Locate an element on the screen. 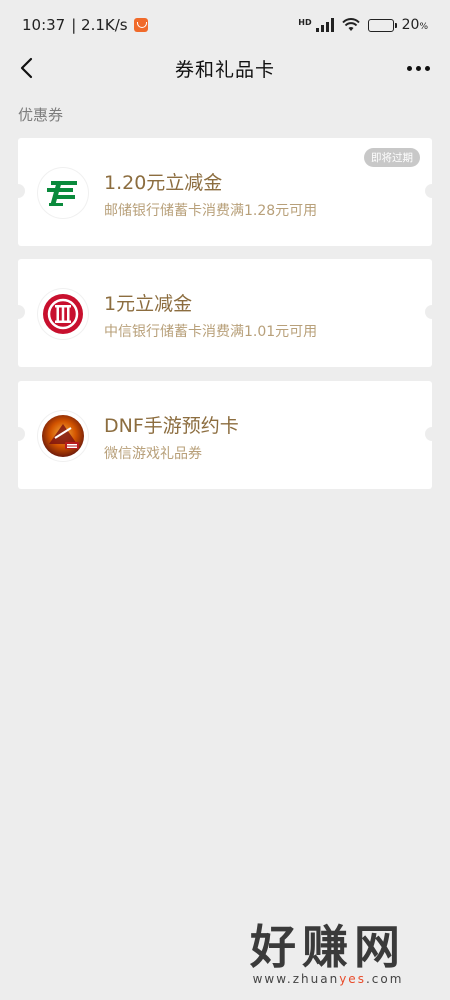 Image resolution: width=450 pixels, height=1000 pixels. more-options-button is located at coordinates (418, 68).